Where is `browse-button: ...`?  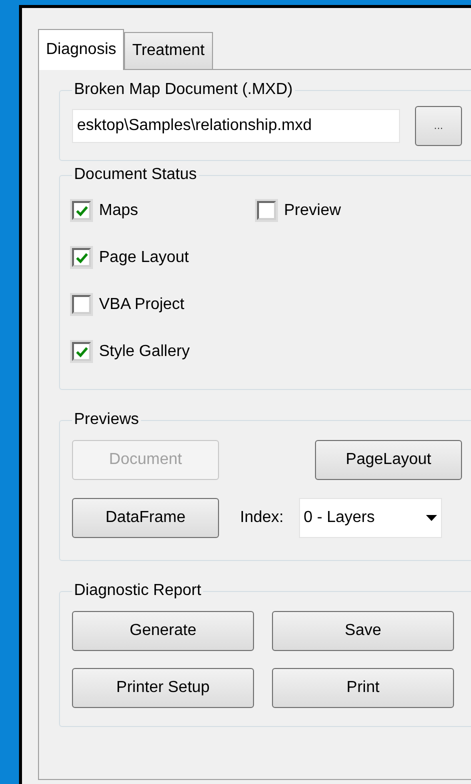
browse-button: ... is located at coordinates (438, 126).